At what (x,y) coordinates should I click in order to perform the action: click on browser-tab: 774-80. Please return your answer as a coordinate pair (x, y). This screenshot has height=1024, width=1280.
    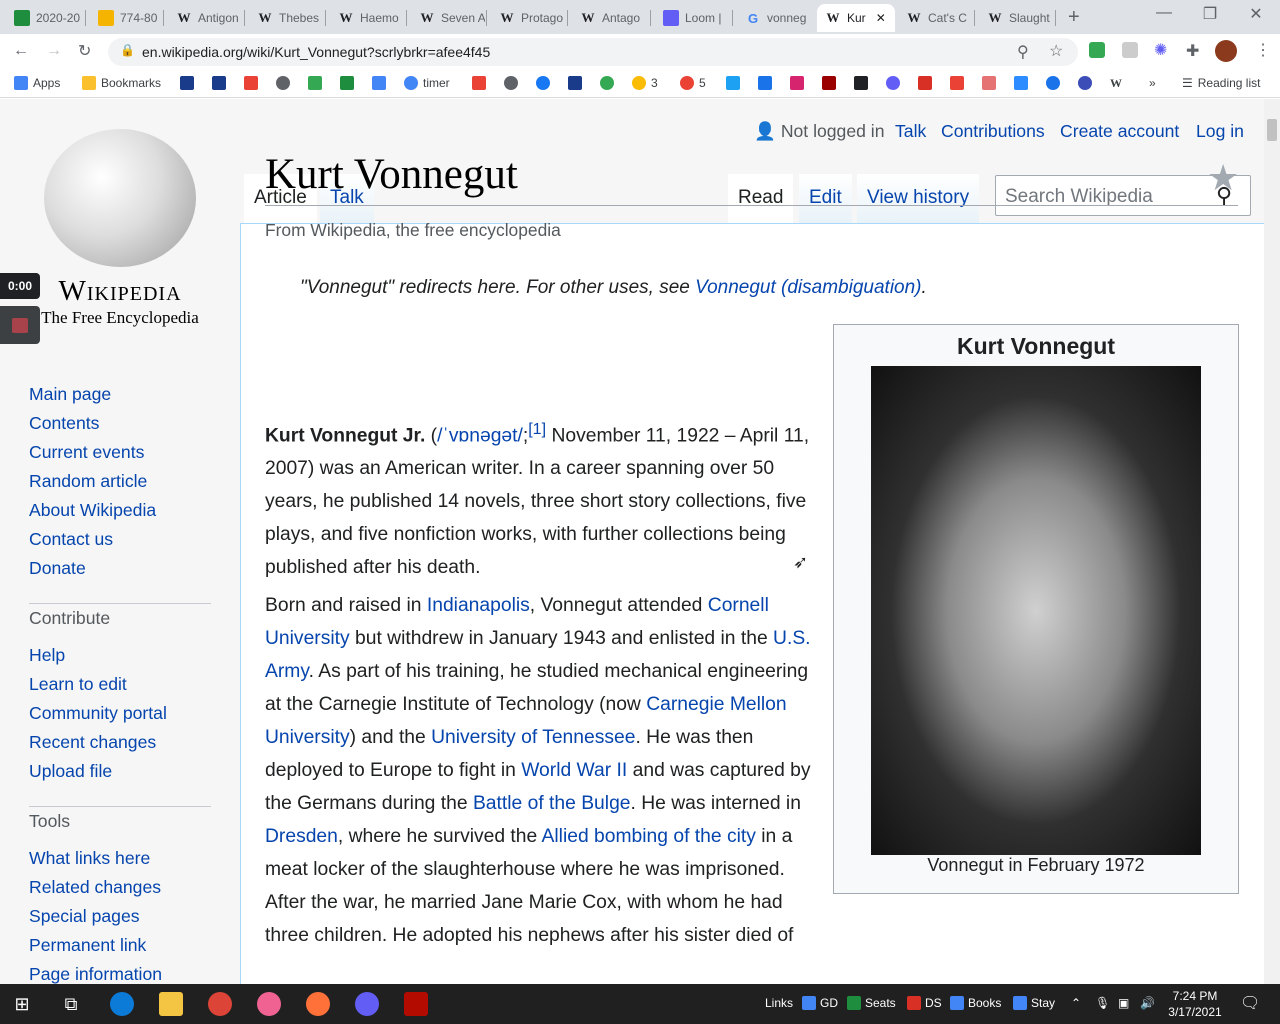
    Looking at the image, I should click on (126, 18).